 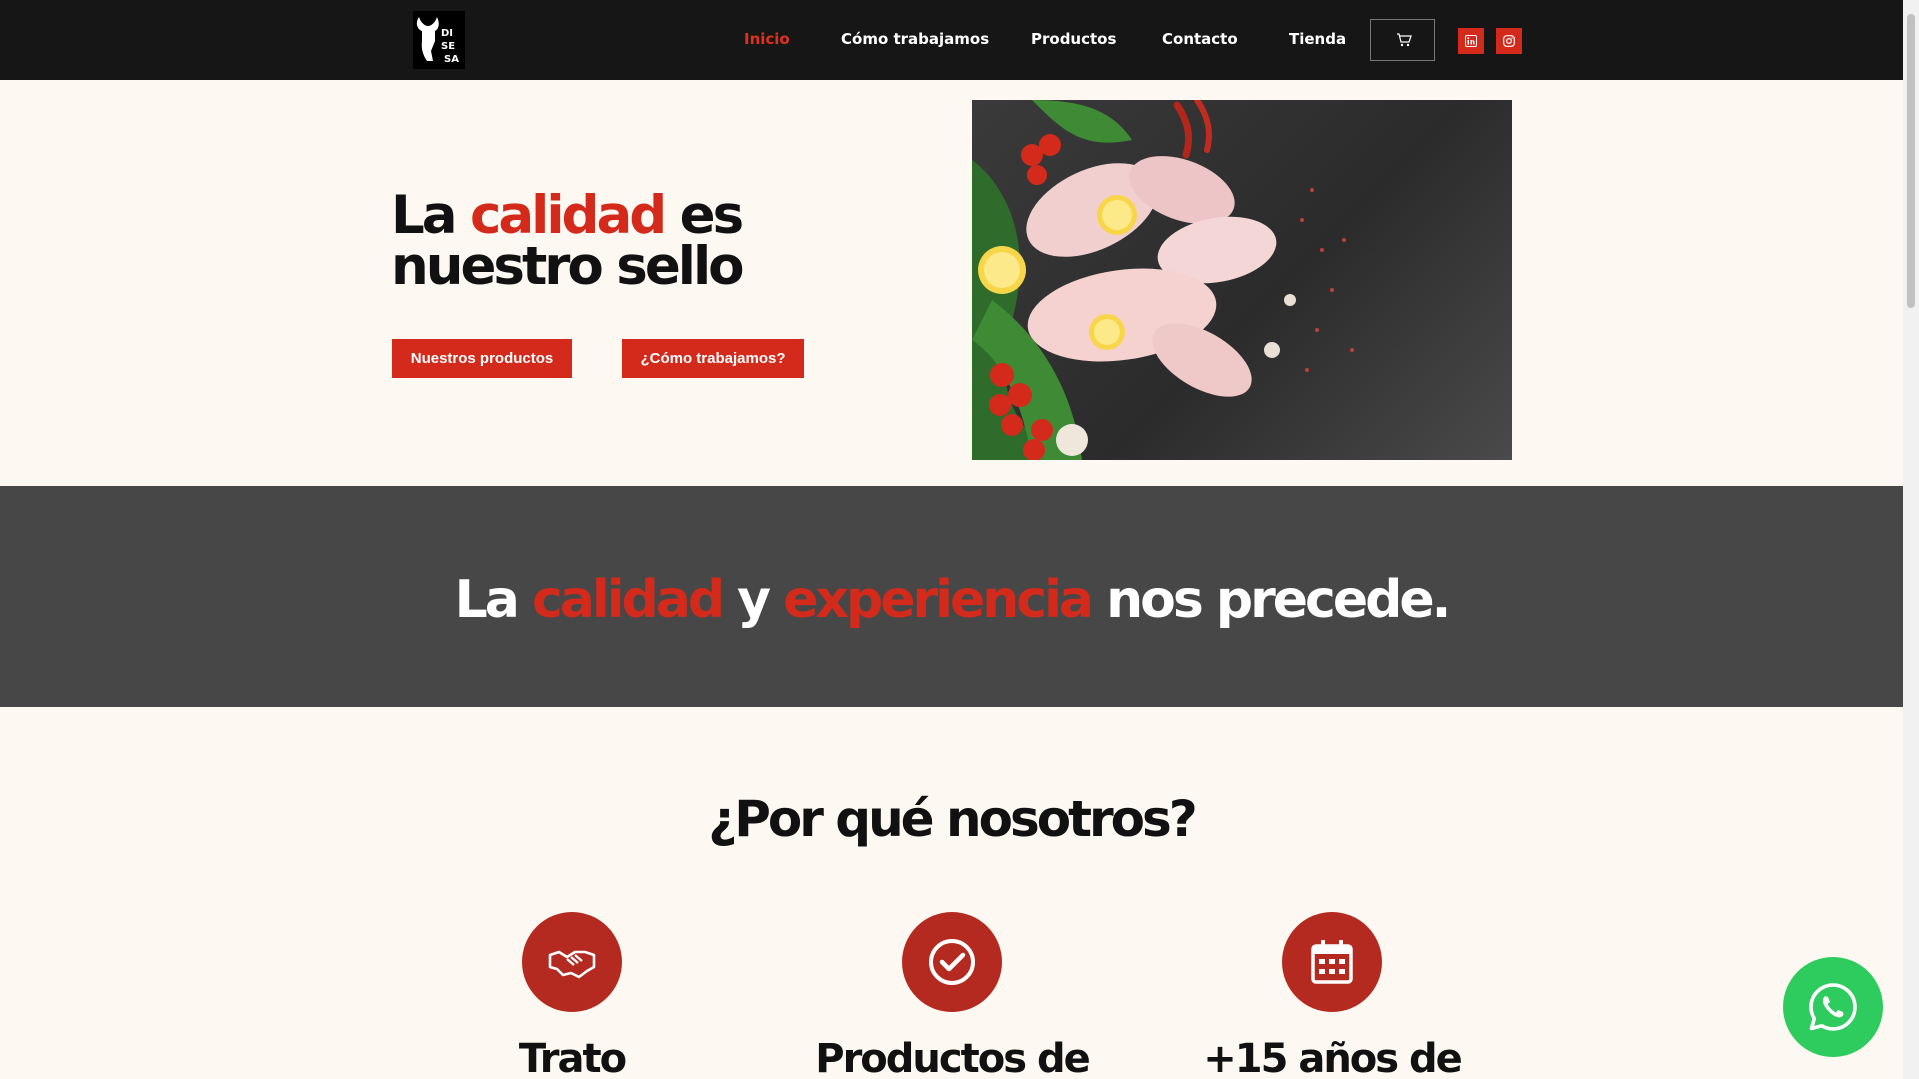 I want to click on band-title: La calidad y experiencia nos precede., so click(x=951, y=600).